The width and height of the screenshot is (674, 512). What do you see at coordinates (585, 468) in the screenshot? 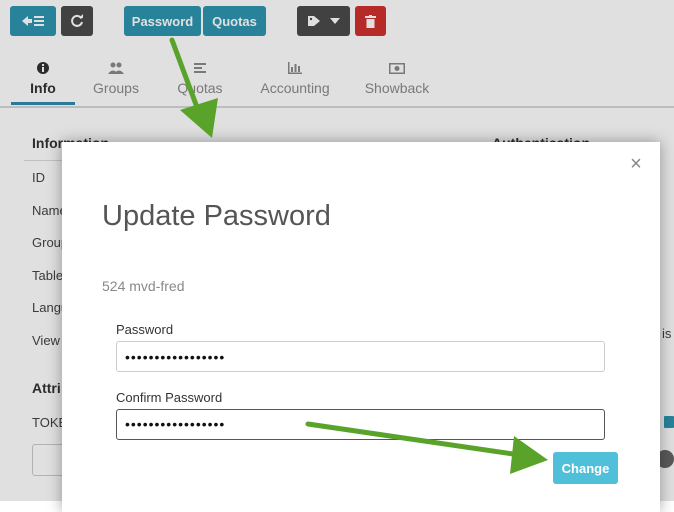
I see `change-button: Change` at bounding box center [585, 468].